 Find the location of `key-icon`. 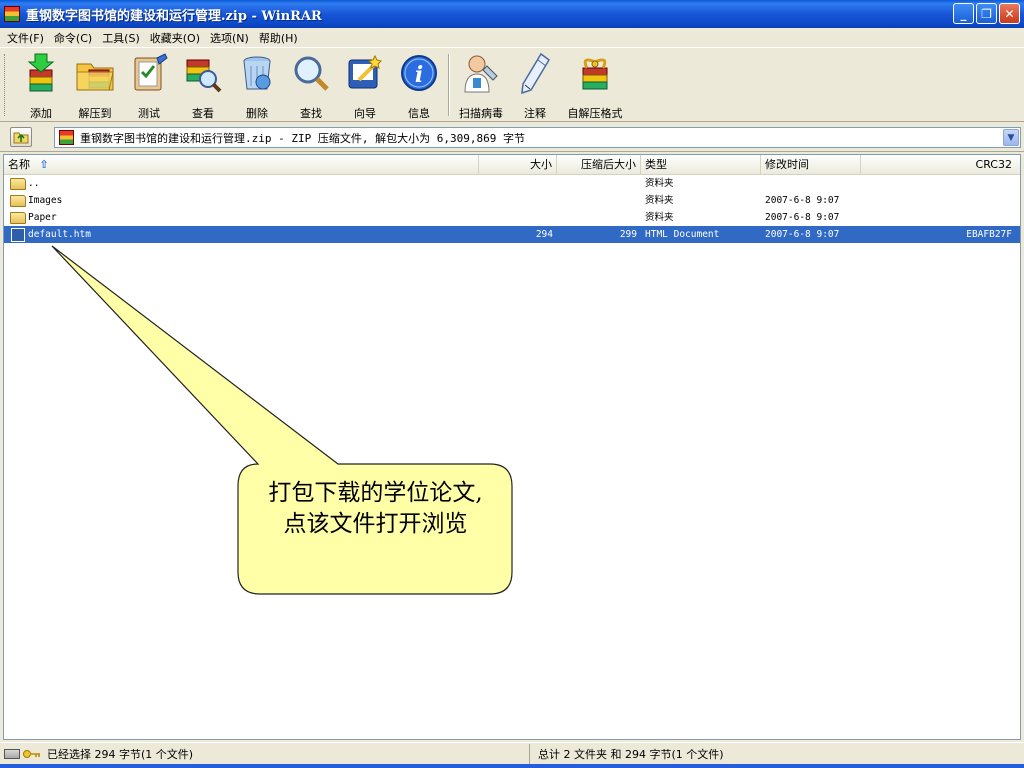

key-icon is located at coordinates (32, 754).